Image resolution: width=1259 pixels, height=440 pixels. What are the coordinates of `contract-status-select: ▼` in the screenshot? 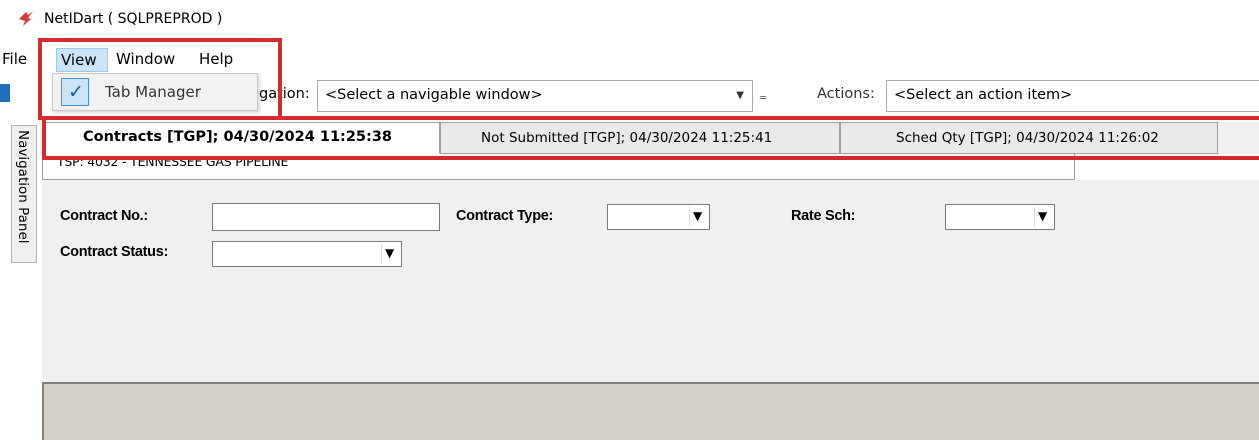 It's located at (307, 254).